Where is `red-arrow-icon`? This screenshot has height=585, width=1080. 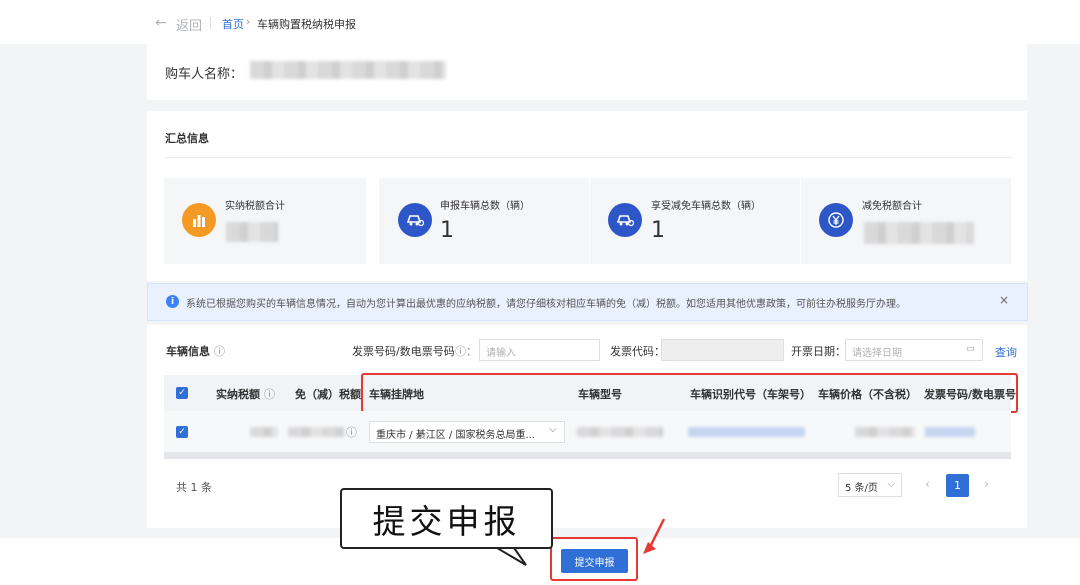
red-arrow-icon is located at coordinates (654, 536).